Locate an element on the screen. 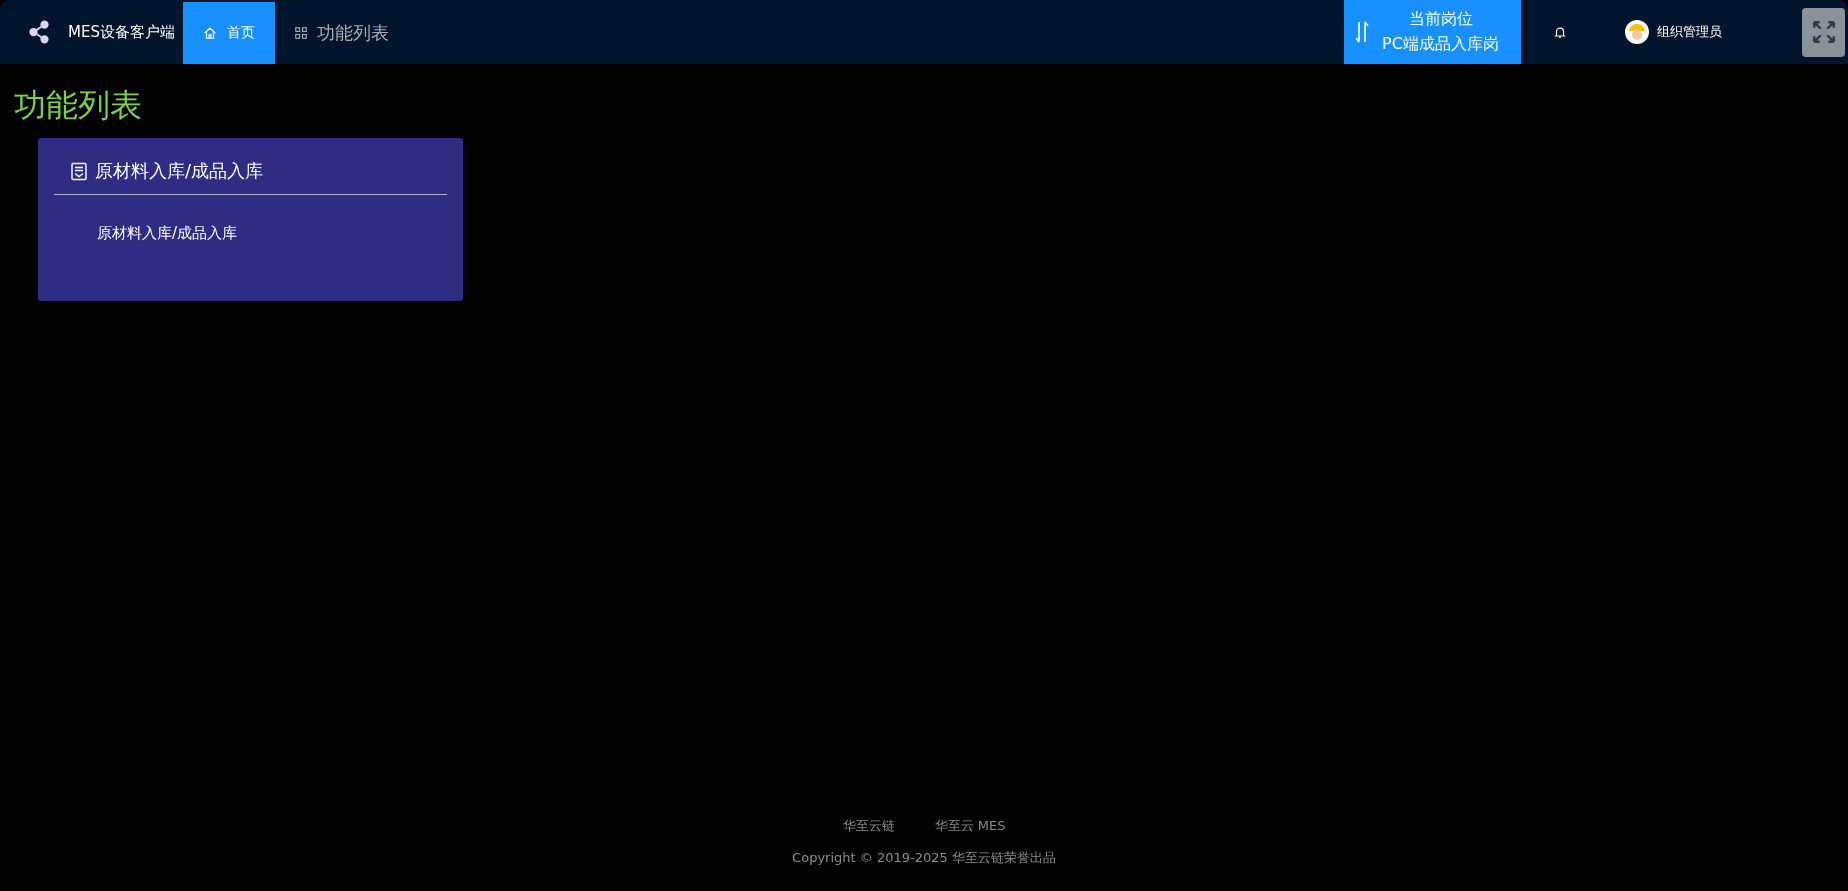  footer-link: 华至云 MES is located at coordinates (970, 826).